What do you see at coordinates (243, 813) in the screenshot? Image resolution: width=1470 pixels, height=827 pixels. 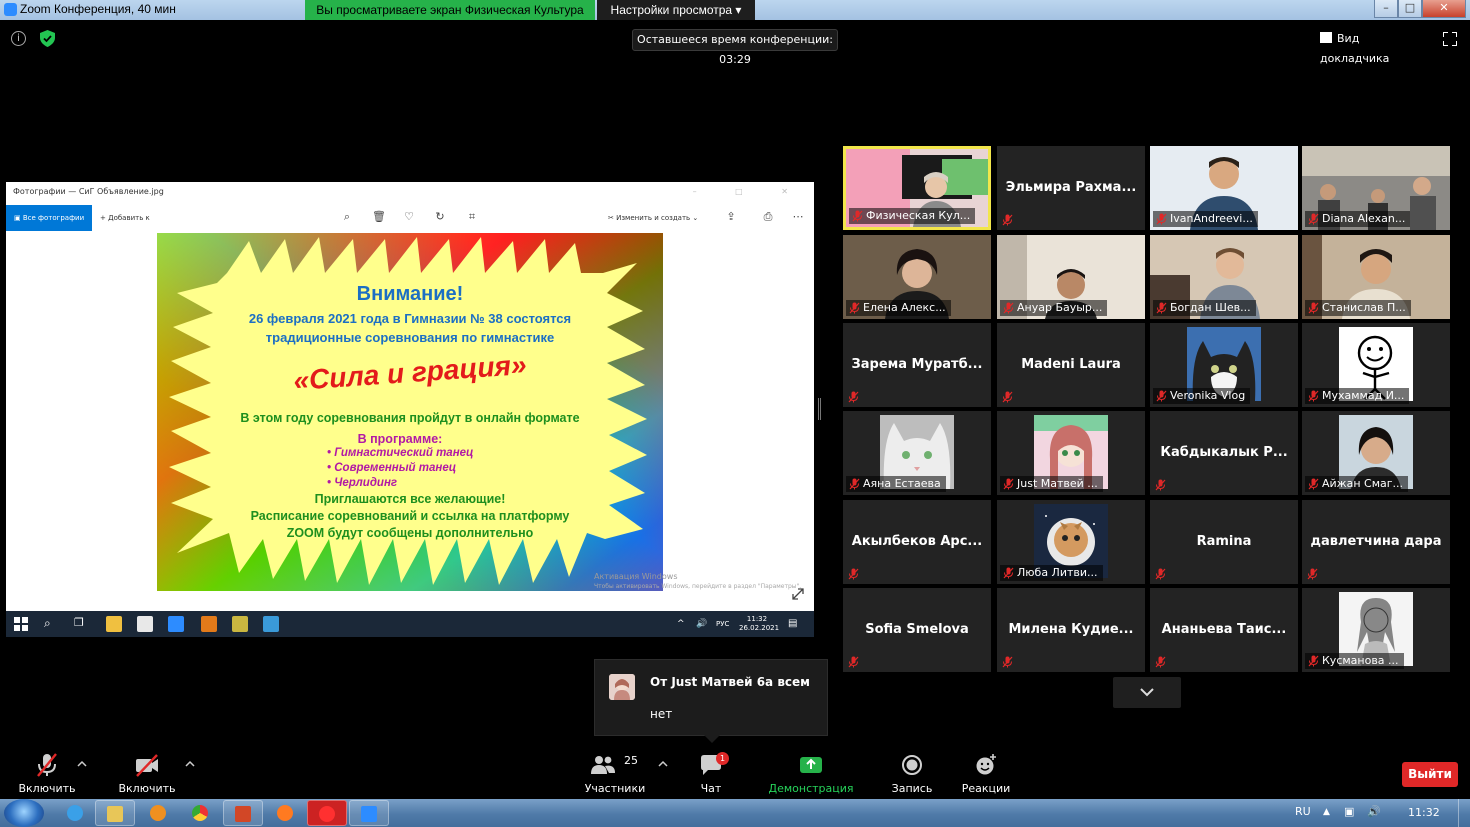 I see `powerpoint-icon` at bounding box center [243, 813].